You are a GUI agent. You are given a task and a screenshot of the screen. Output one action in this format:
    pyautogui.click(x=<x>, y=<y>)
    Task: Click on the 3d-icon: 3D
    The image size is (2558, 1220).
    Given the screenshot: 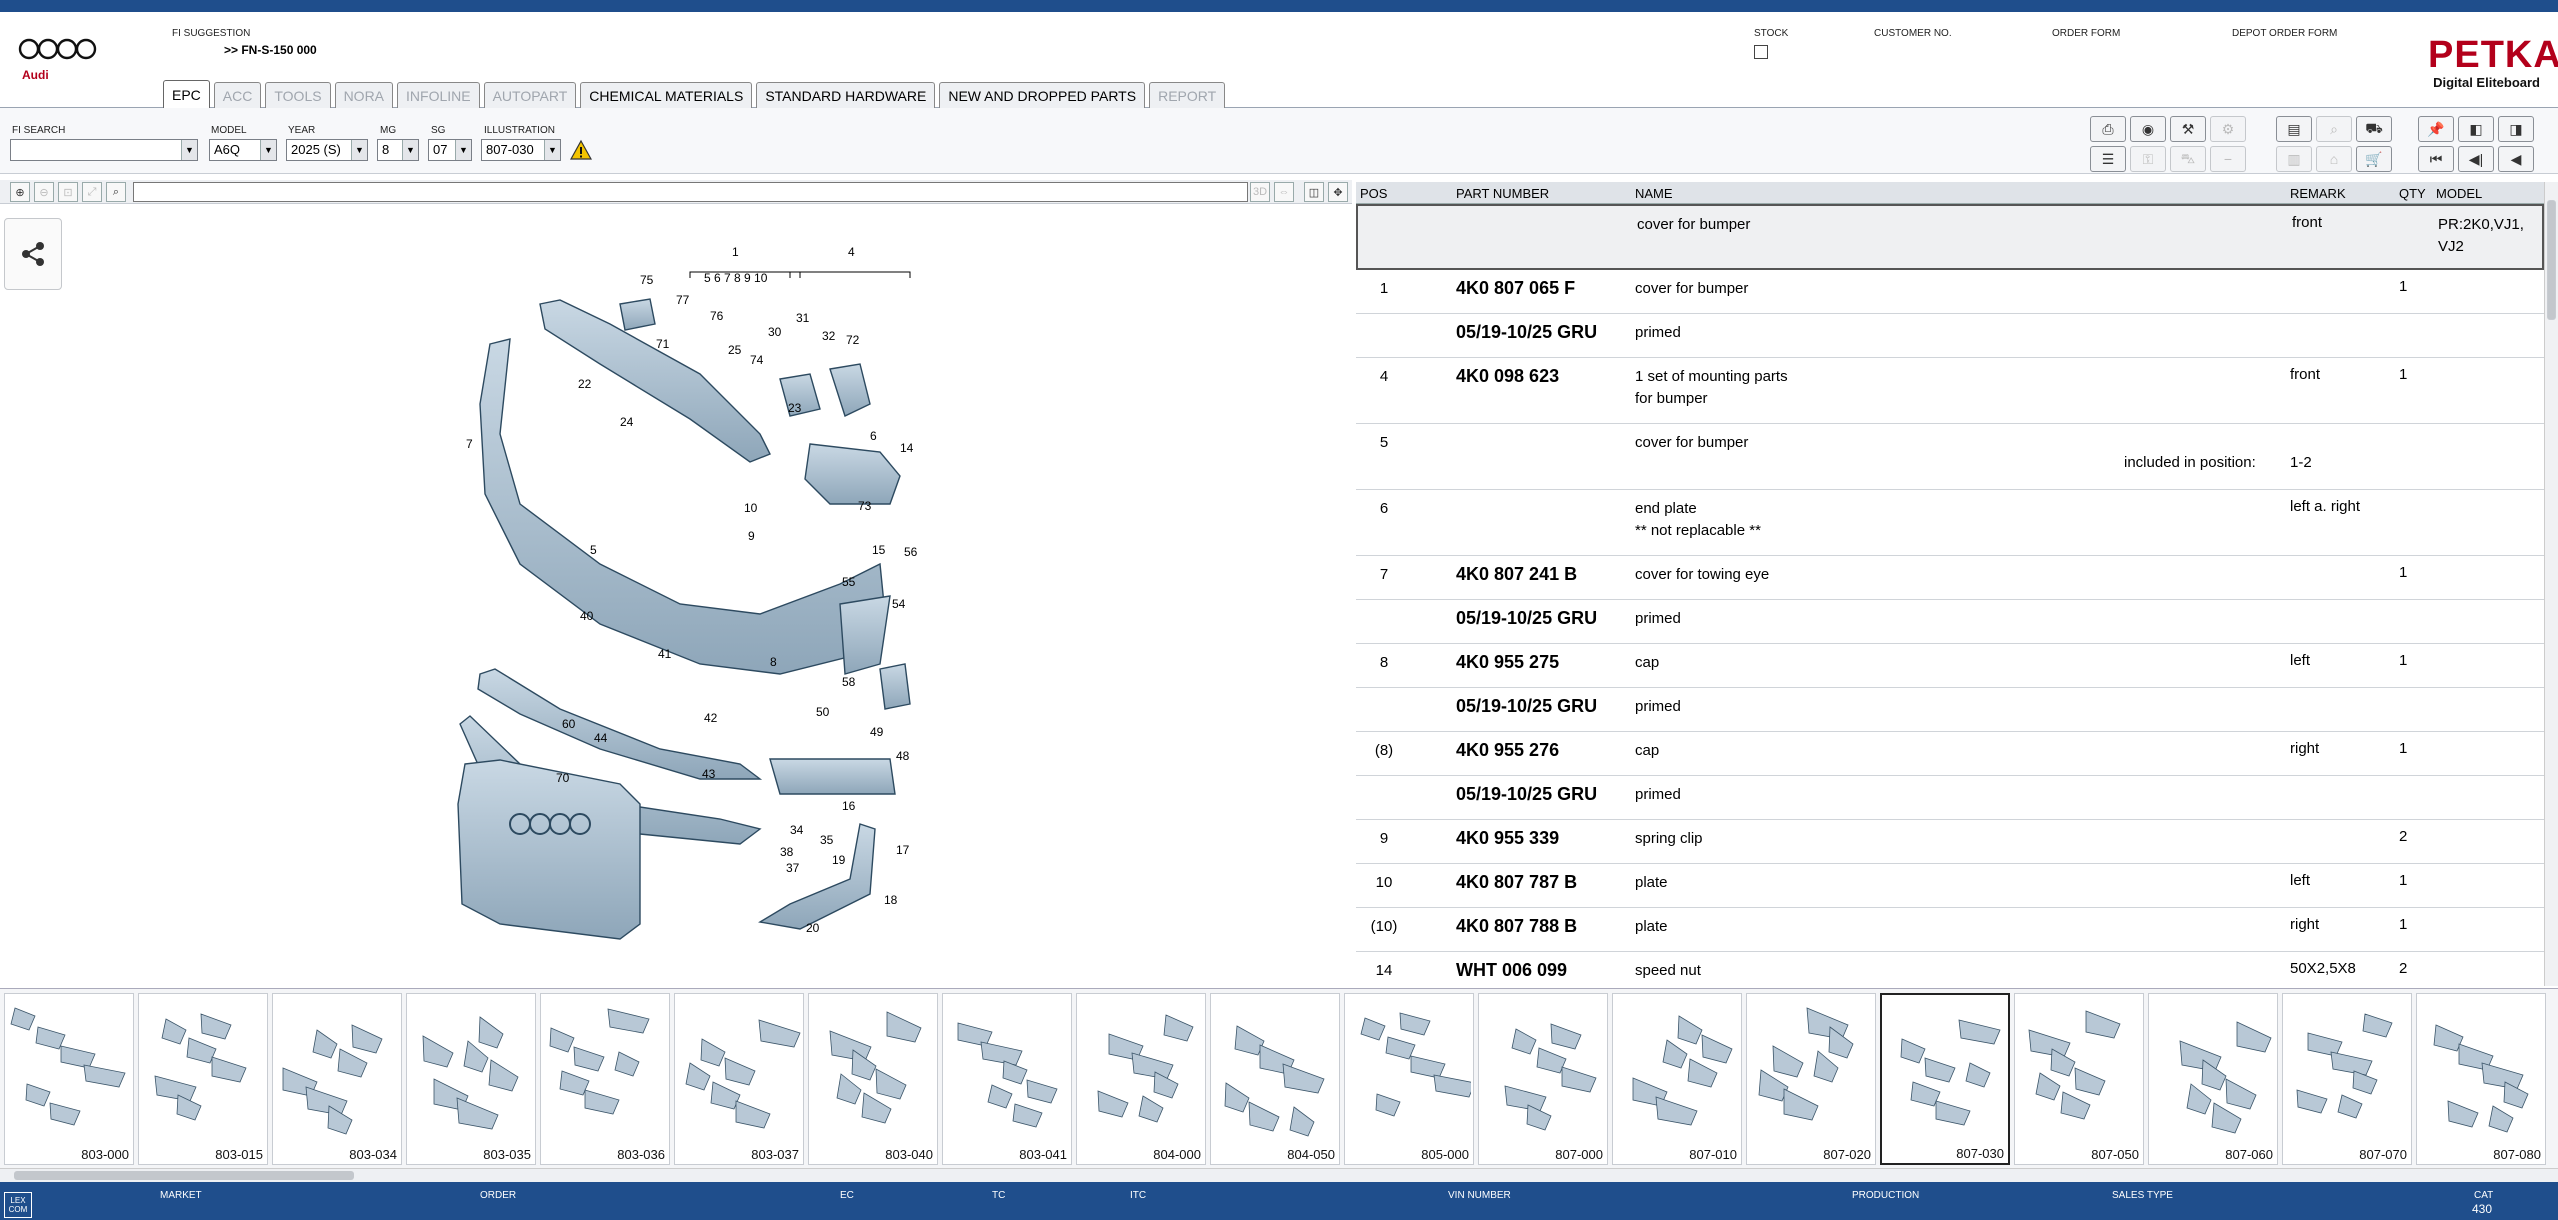 What is the action you would take?
    pyautogui.click(x=1260, y=192)
    